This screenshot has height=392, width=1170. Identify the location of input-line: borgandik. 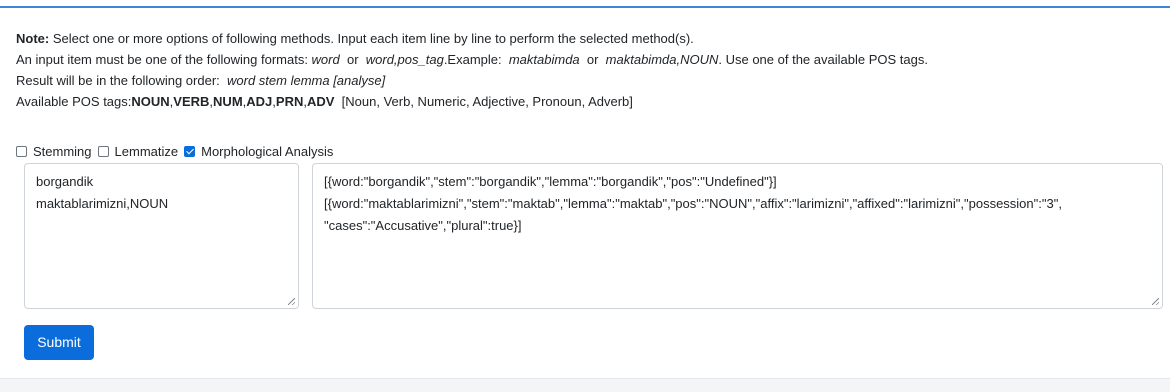
(65, 181).